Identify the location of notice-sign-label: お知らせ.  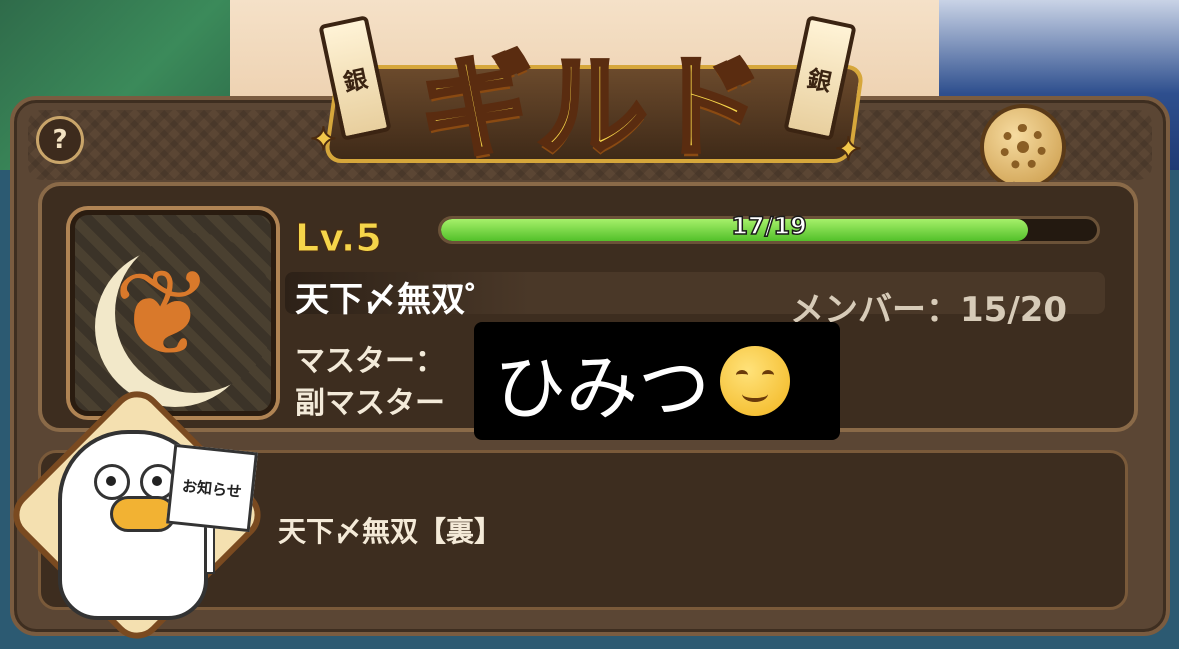
(212, 488).